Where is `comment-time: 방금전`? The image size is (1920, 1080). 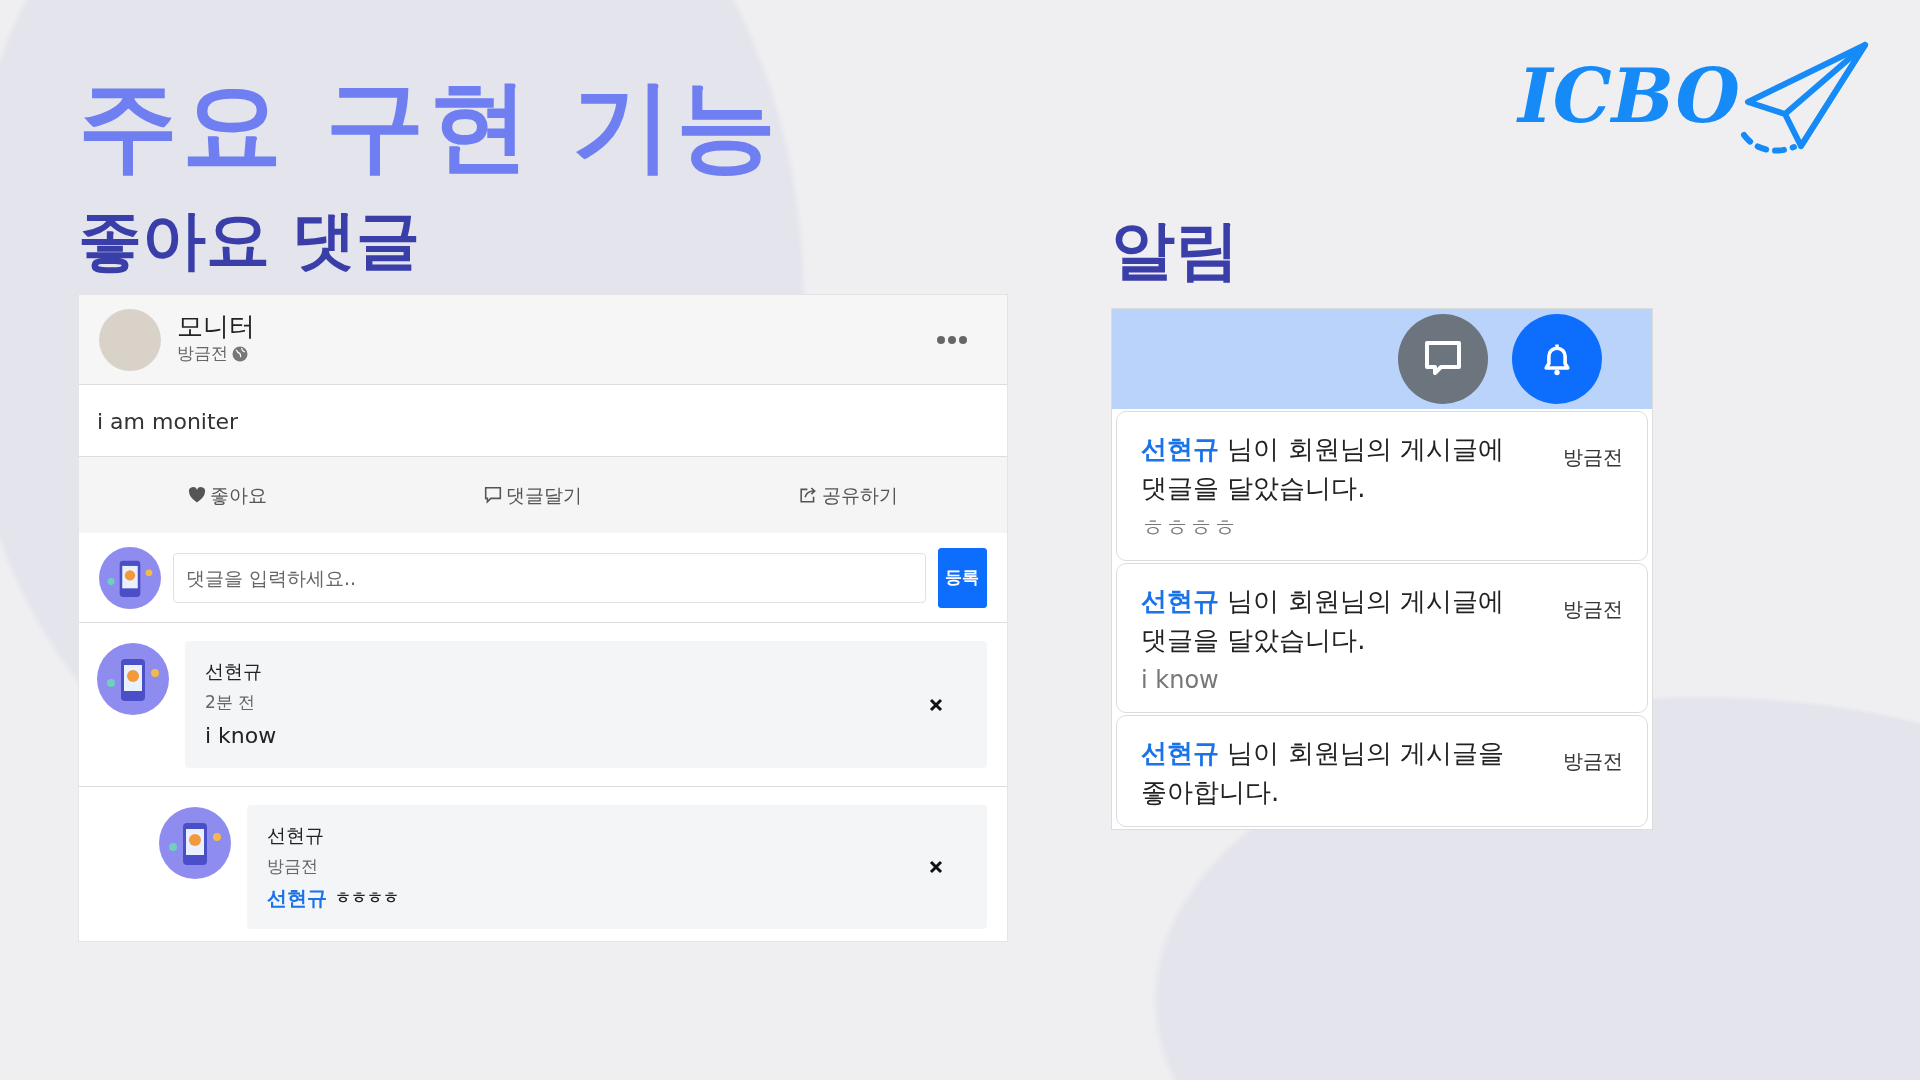 comment-time: 방금전 is located at coordinates (293, 866).